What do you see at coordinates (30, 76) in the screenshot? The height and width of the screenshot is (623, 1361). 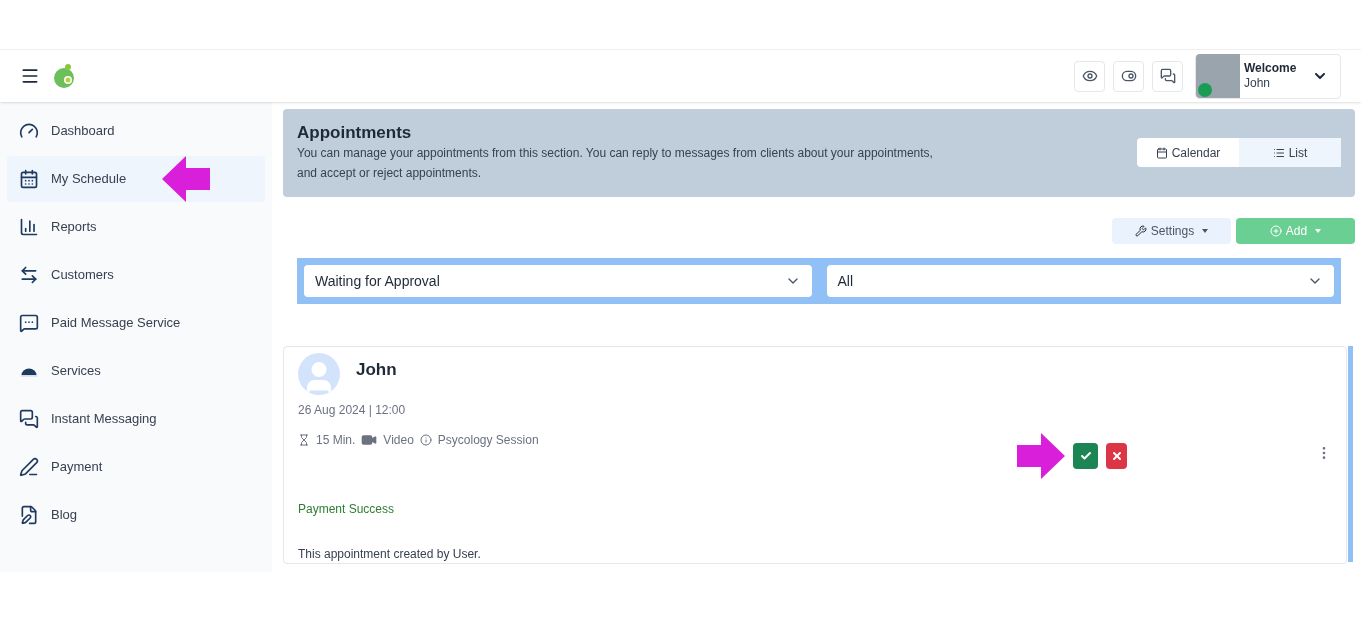 I see `menu-icon` at bounding box center [30, 76].